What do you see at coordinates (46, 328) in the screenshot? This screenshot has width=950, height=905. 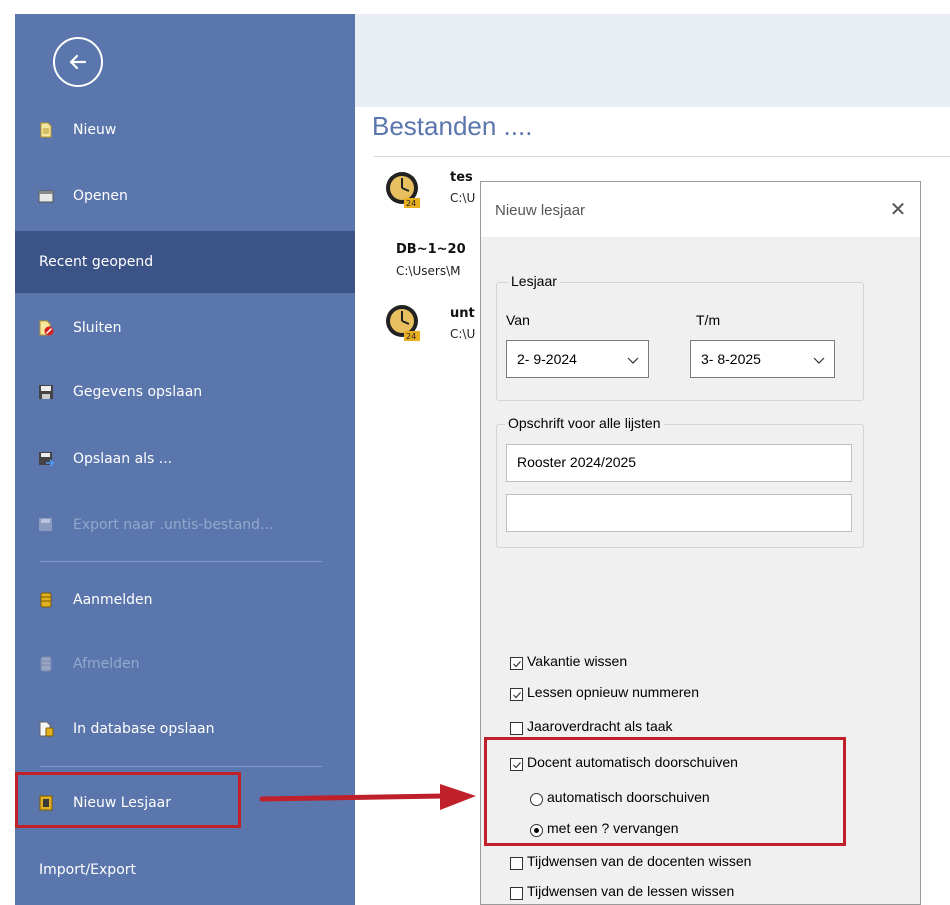 I see `close-file-icon` at bounding box center [46, 328].